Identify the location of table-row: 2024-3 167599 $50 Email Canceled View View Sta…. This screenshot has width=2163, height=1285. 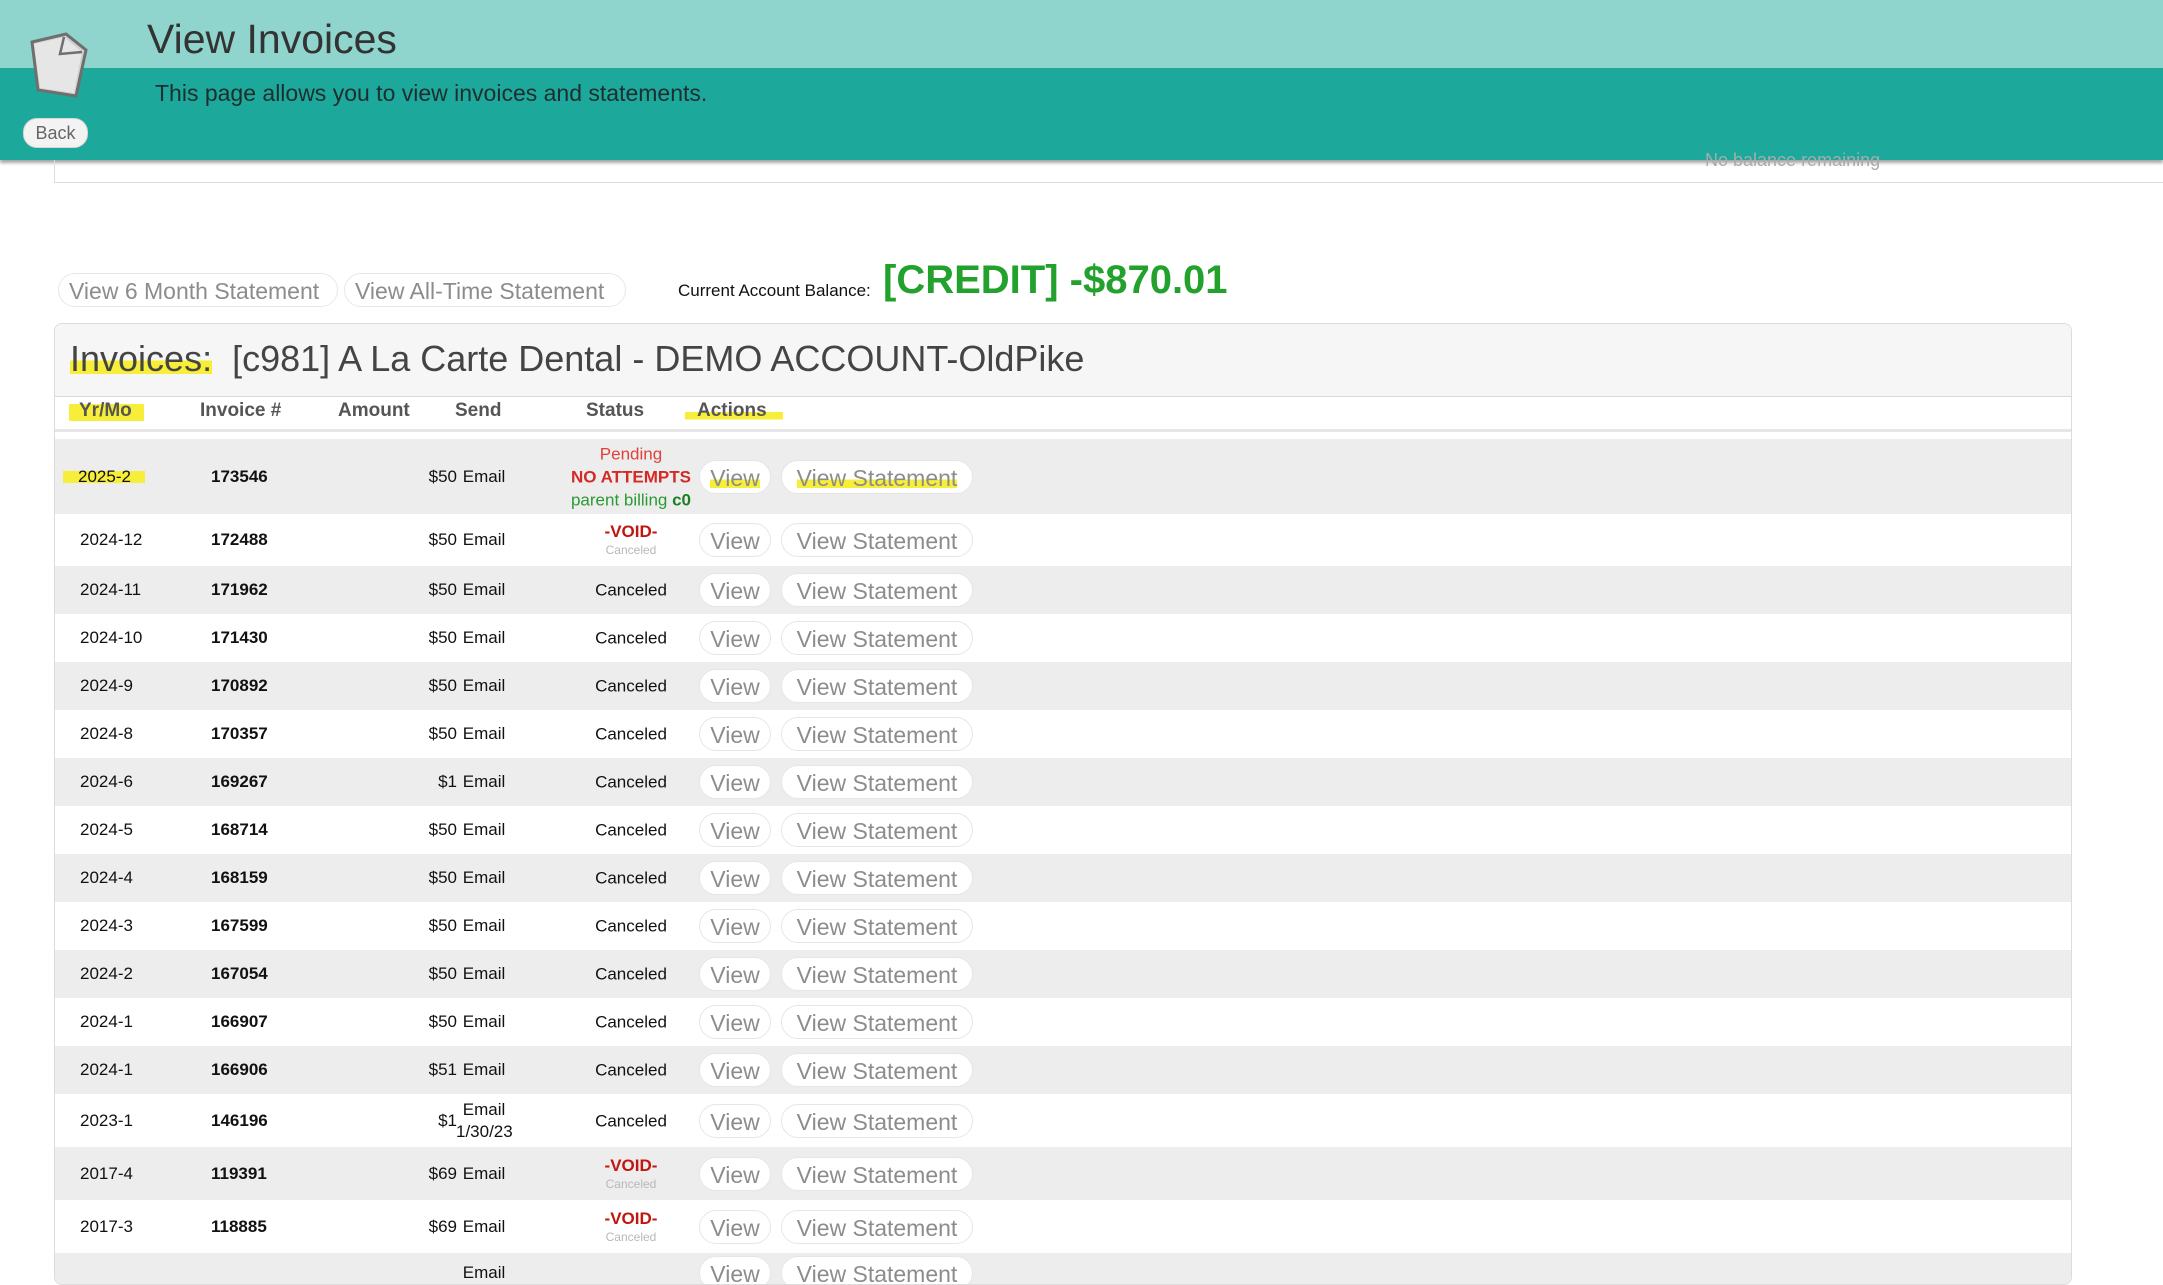
(1063, 926).